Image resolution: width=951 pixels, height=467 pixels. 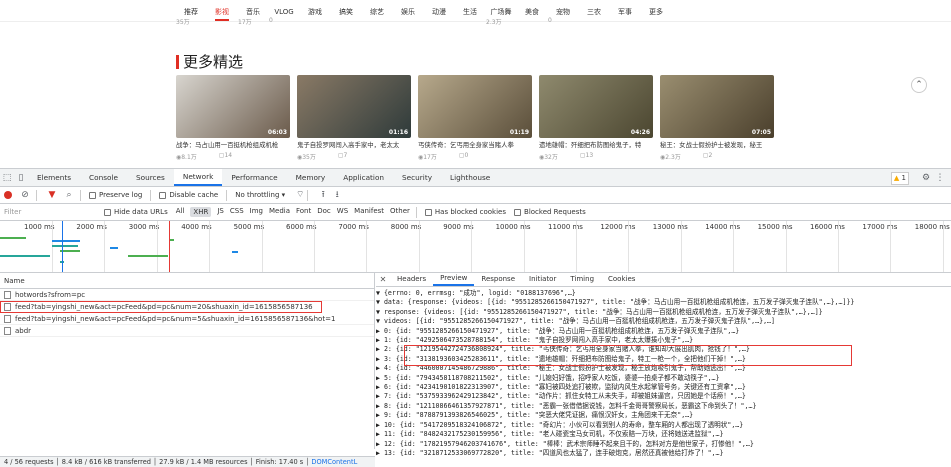 I want to click on detail-tab: Response, so click(x=498, y=279).